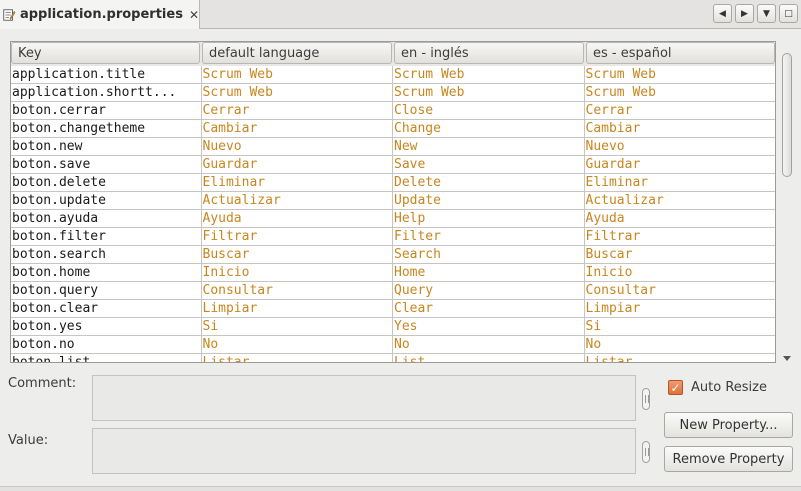 The image size is (801, 491). What do you see at coordinates (680, 308) in the screenshot?
I see `cell-es: Limpiar` at bounding box center [680, 308].